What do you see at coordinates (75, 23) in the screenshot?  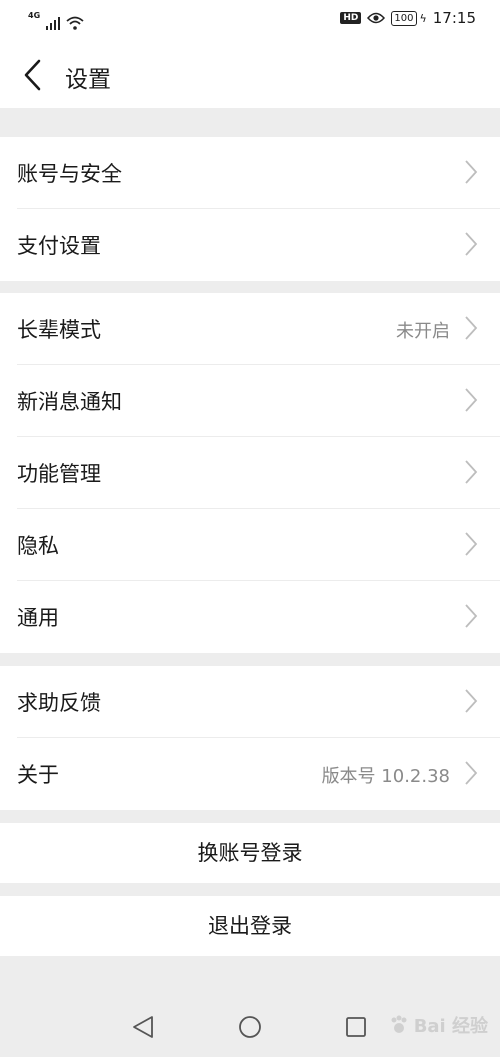 I see `wifi-icon` at bounding box center [75, 23].